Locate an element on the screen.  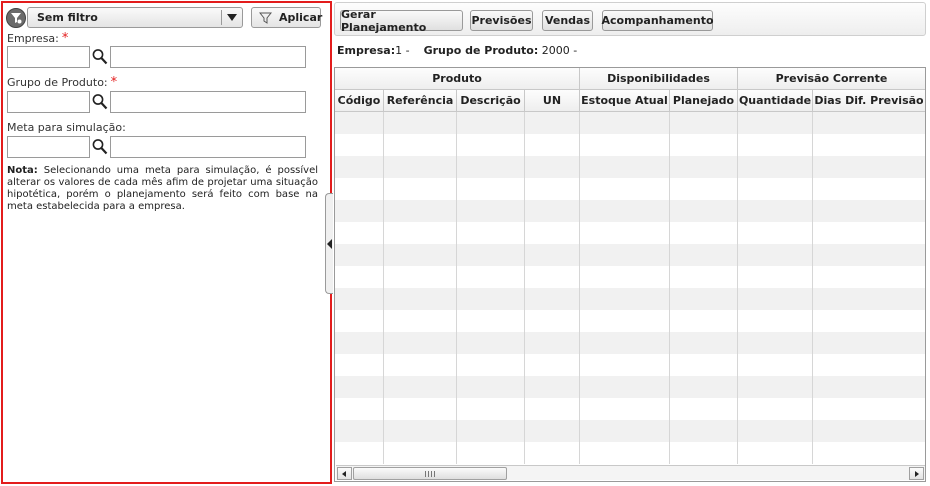
column-header-dias-dif-previsao: Dias Dif. Previsão is located at coordinates (869, 100).